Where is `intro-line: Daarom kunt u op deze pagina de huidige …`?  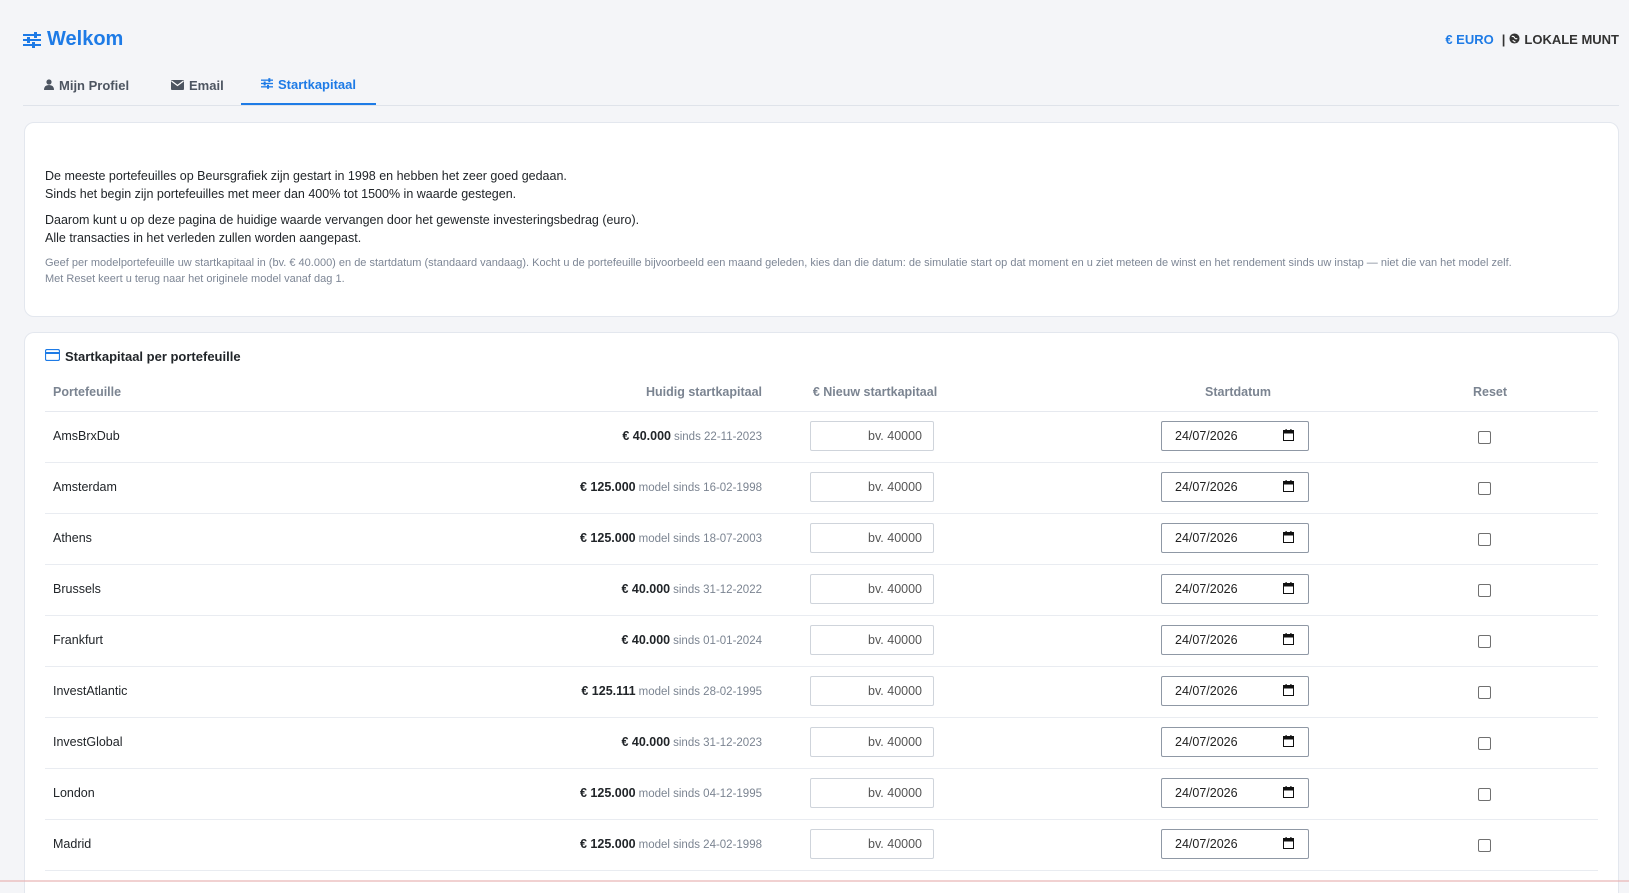 intro-line: Daarom kunt u op deze pagina de huidige … is located at coordinates (342, 220).